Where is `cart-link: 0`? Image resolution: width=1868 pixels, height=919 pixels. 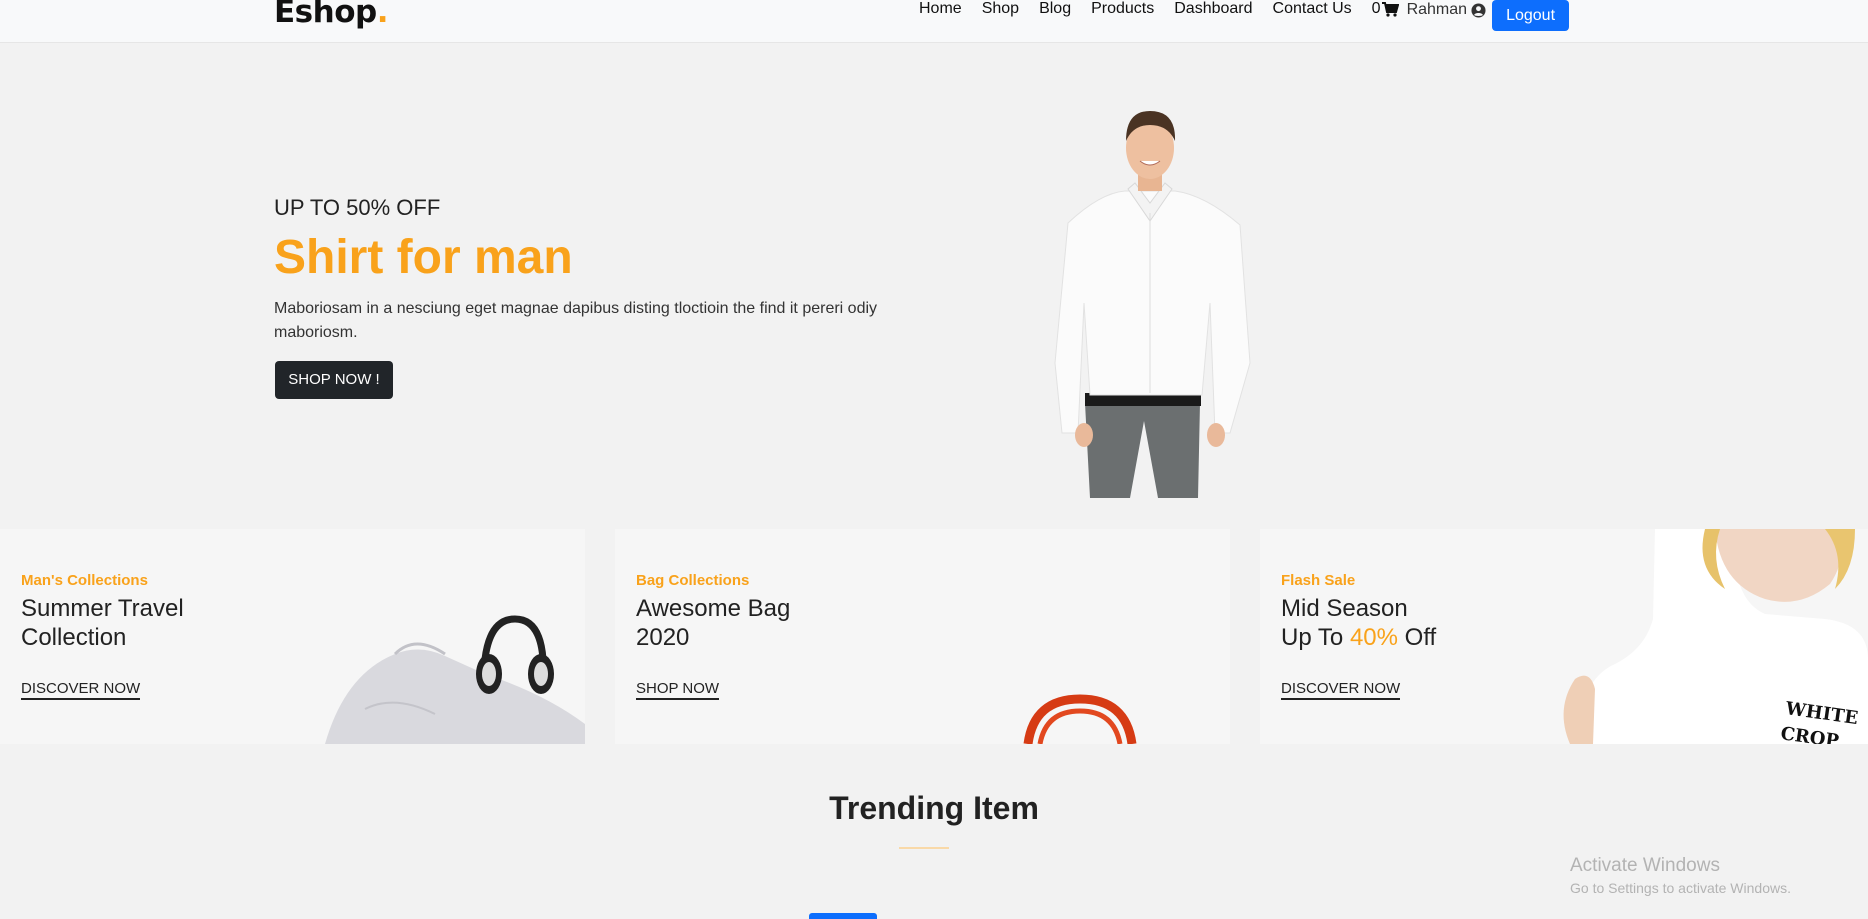 cart-link: 0 is located at coordinates (1385, 9).